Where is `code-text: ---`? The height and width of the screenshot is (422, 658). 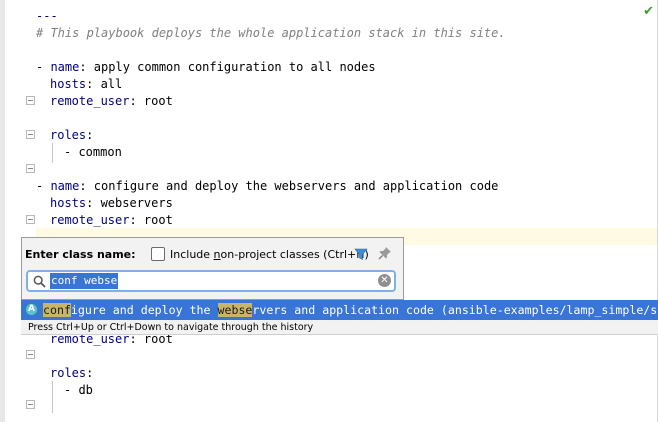
code-text: --- is located at coordinates (47, 16).